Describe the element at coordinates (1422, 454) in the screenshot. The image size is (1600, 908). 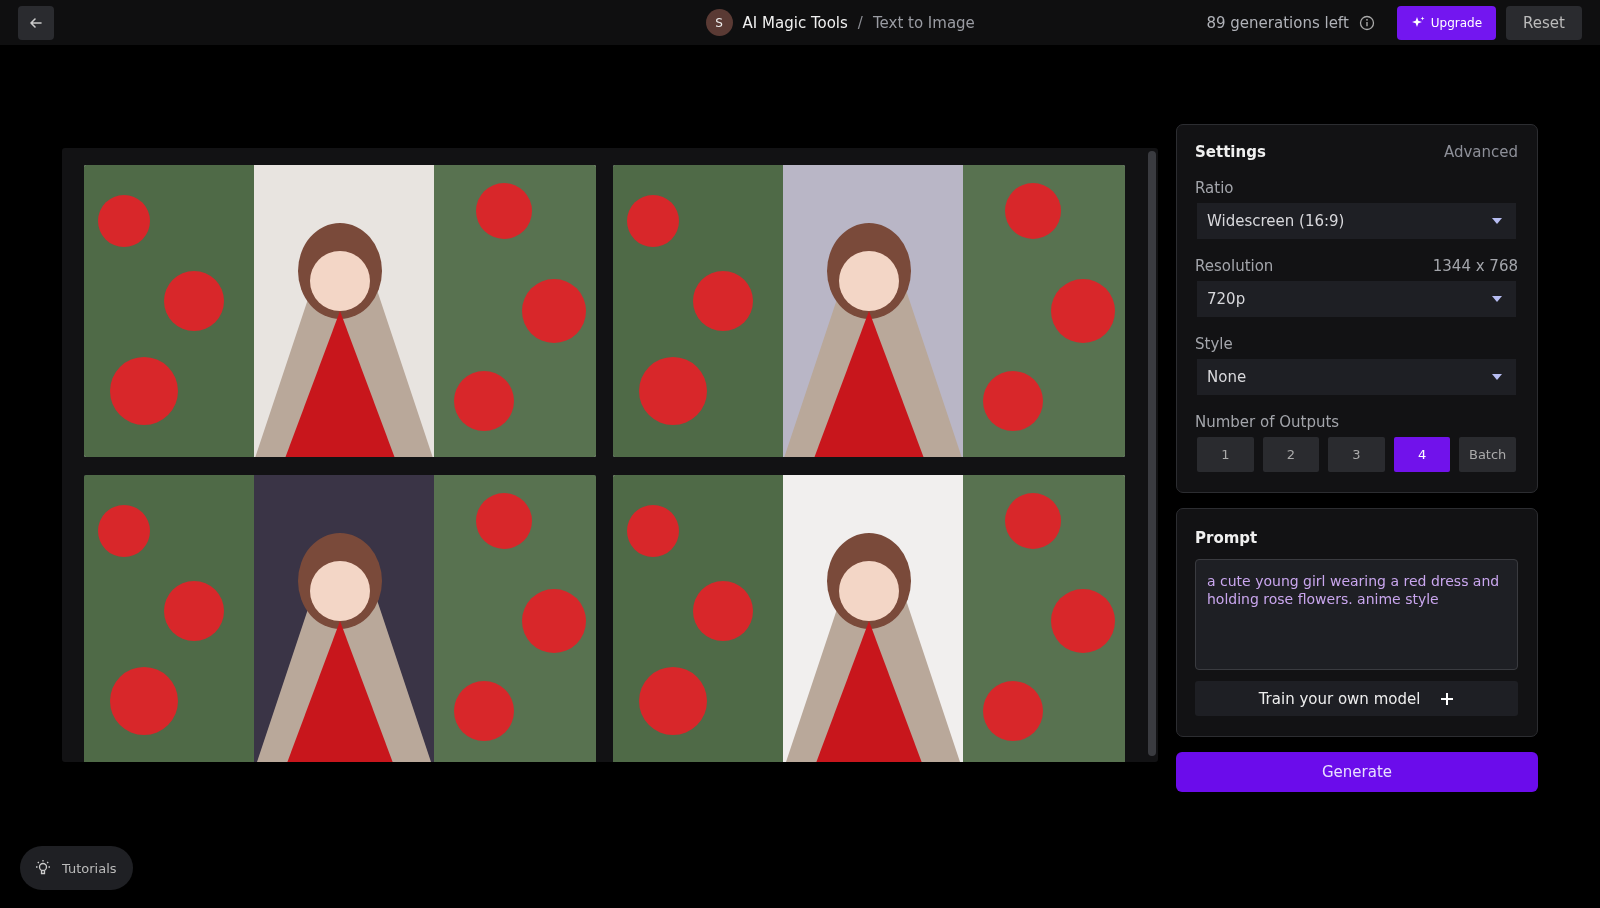
I see `output-count-button: 4` at that location.